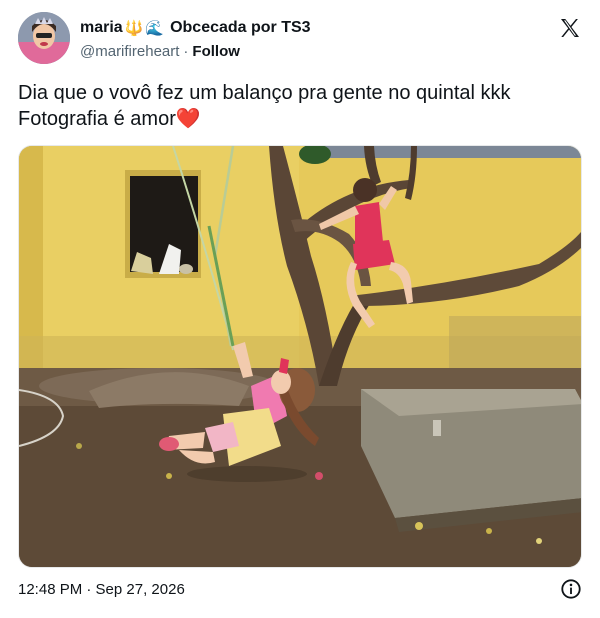 The width and height of the screenshot is (600, 618). What do you see at coordinates (188, 119) in the screenshot?
I see `heart-emoji-icon: ❤️` at bounding box center [188, 119].